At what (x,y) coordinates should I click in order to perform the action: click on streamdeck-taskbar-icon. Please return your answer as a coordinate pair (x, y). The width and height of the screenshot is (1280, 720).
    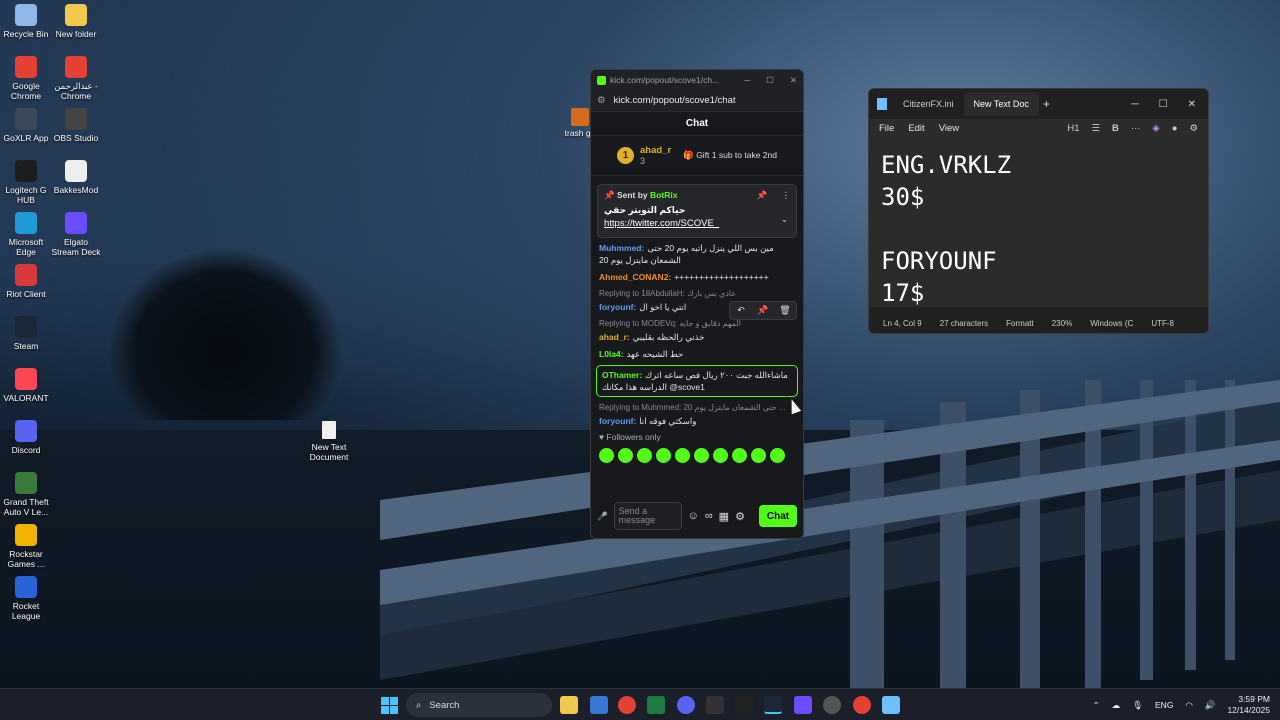
    Looking at the image, I should click on (803, 705).